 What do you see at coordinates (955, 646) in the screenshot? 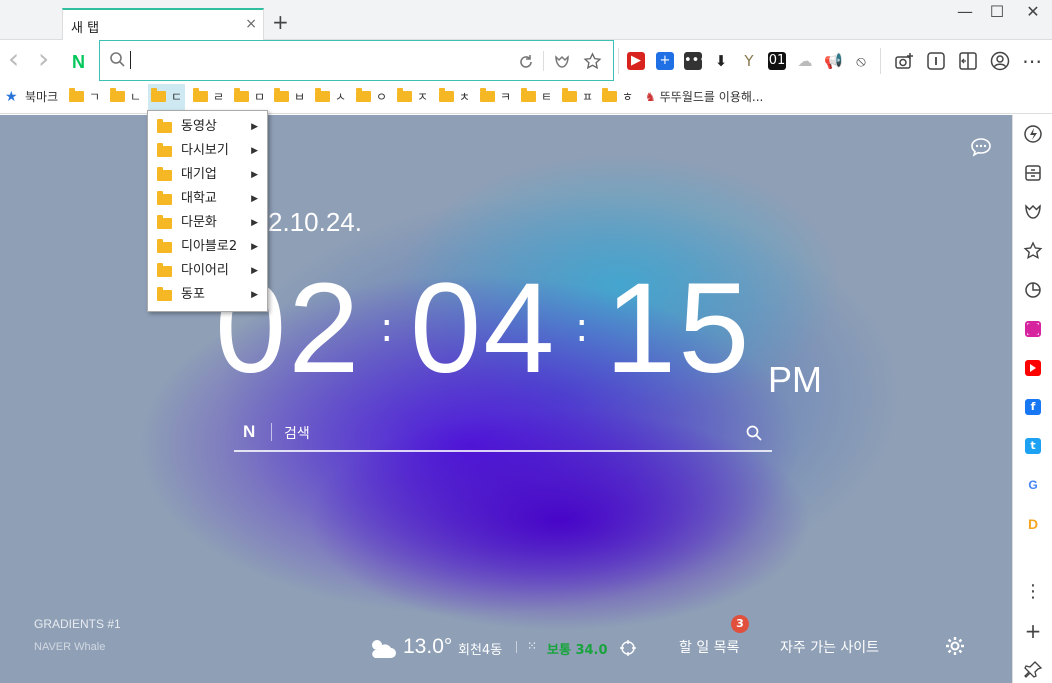
I see `gear-icon` at bounding box center [955, 646].